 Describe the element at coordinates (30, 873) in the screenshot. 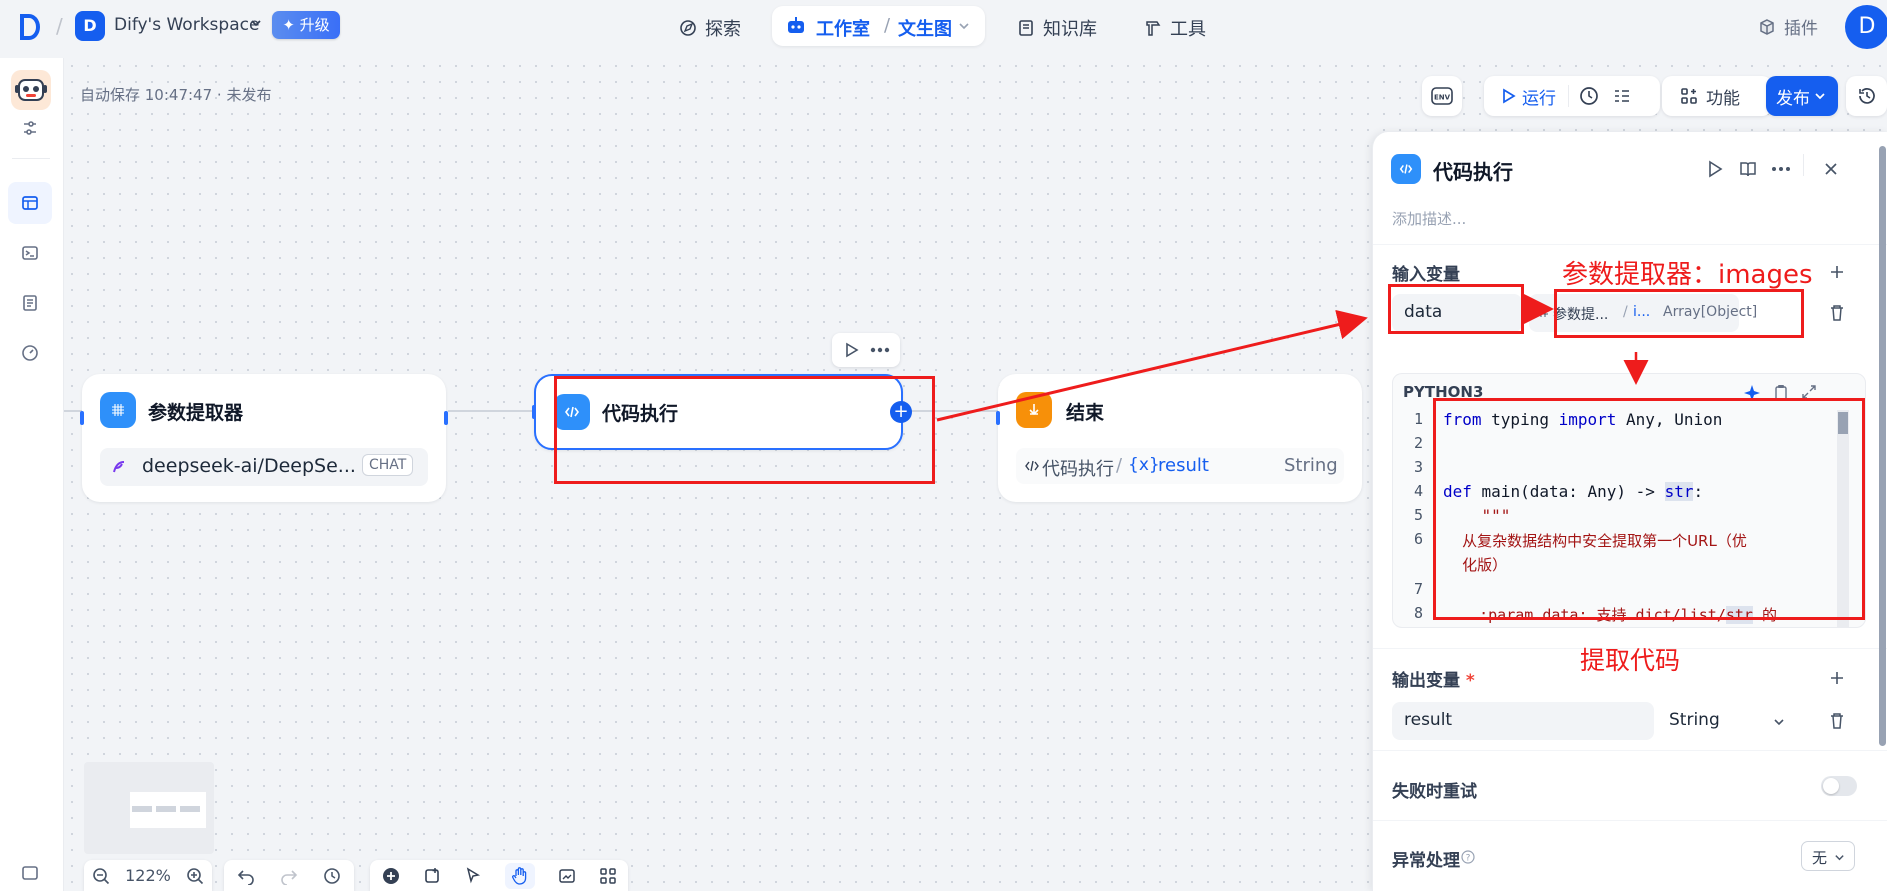

I see `sidebar-collapse-button` at that location.